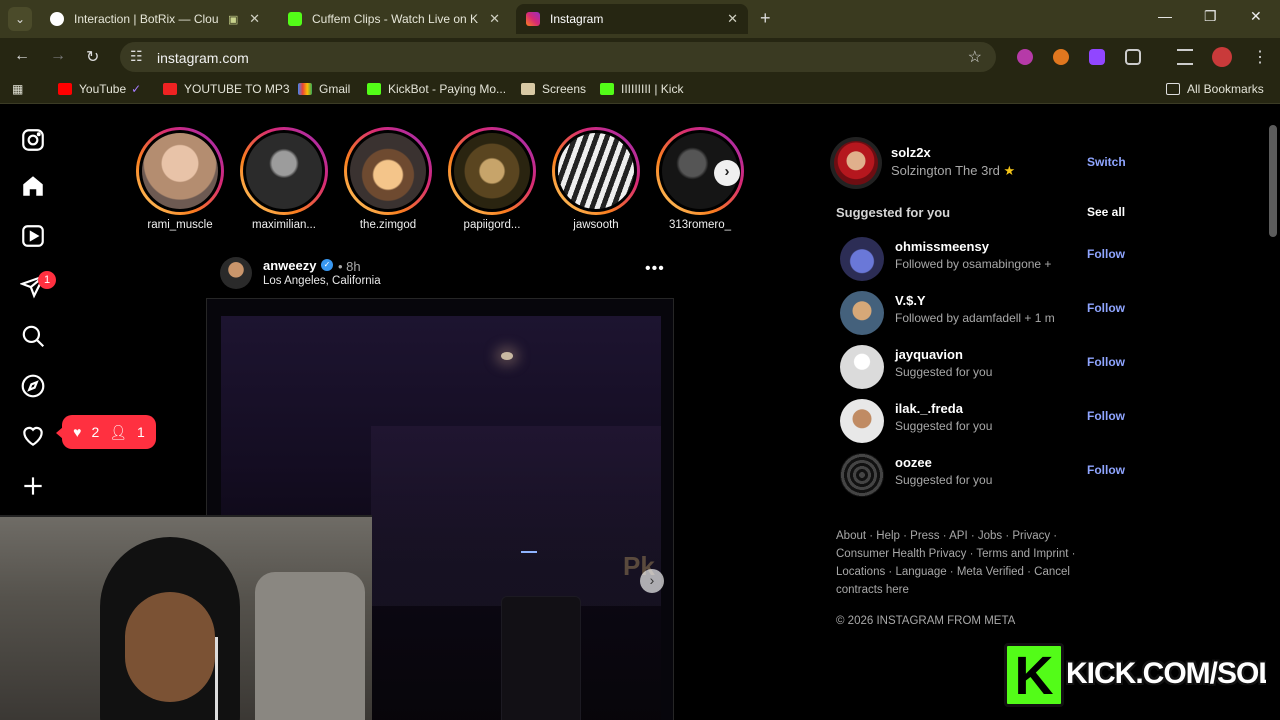  What do you see at coordinates (862, 367) in the screenshot?
I see `default-avatar-icon` at bounding box center [862, 367].